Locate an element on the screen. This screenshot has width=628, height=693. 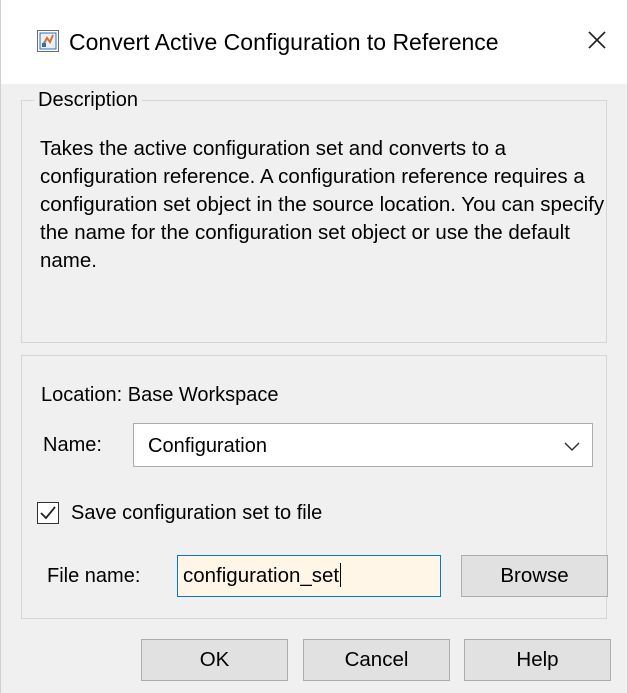
file-name-label: File name: is located at coordinates (94, 576).